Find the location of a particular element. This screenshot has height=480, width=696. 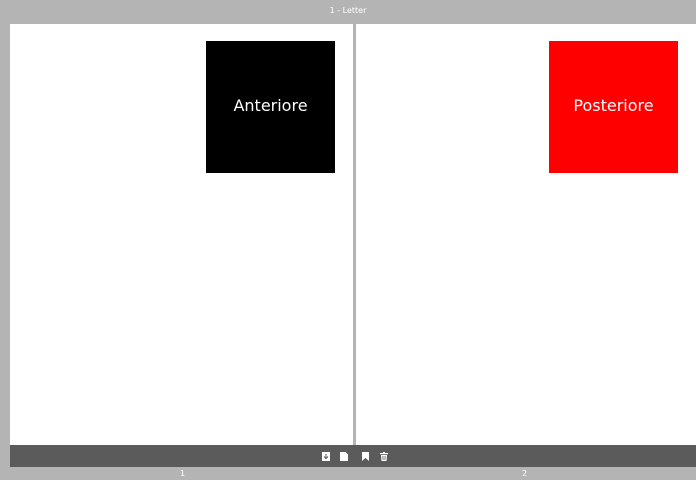

page-number-2: 2 is located at coordinates (525, 473).